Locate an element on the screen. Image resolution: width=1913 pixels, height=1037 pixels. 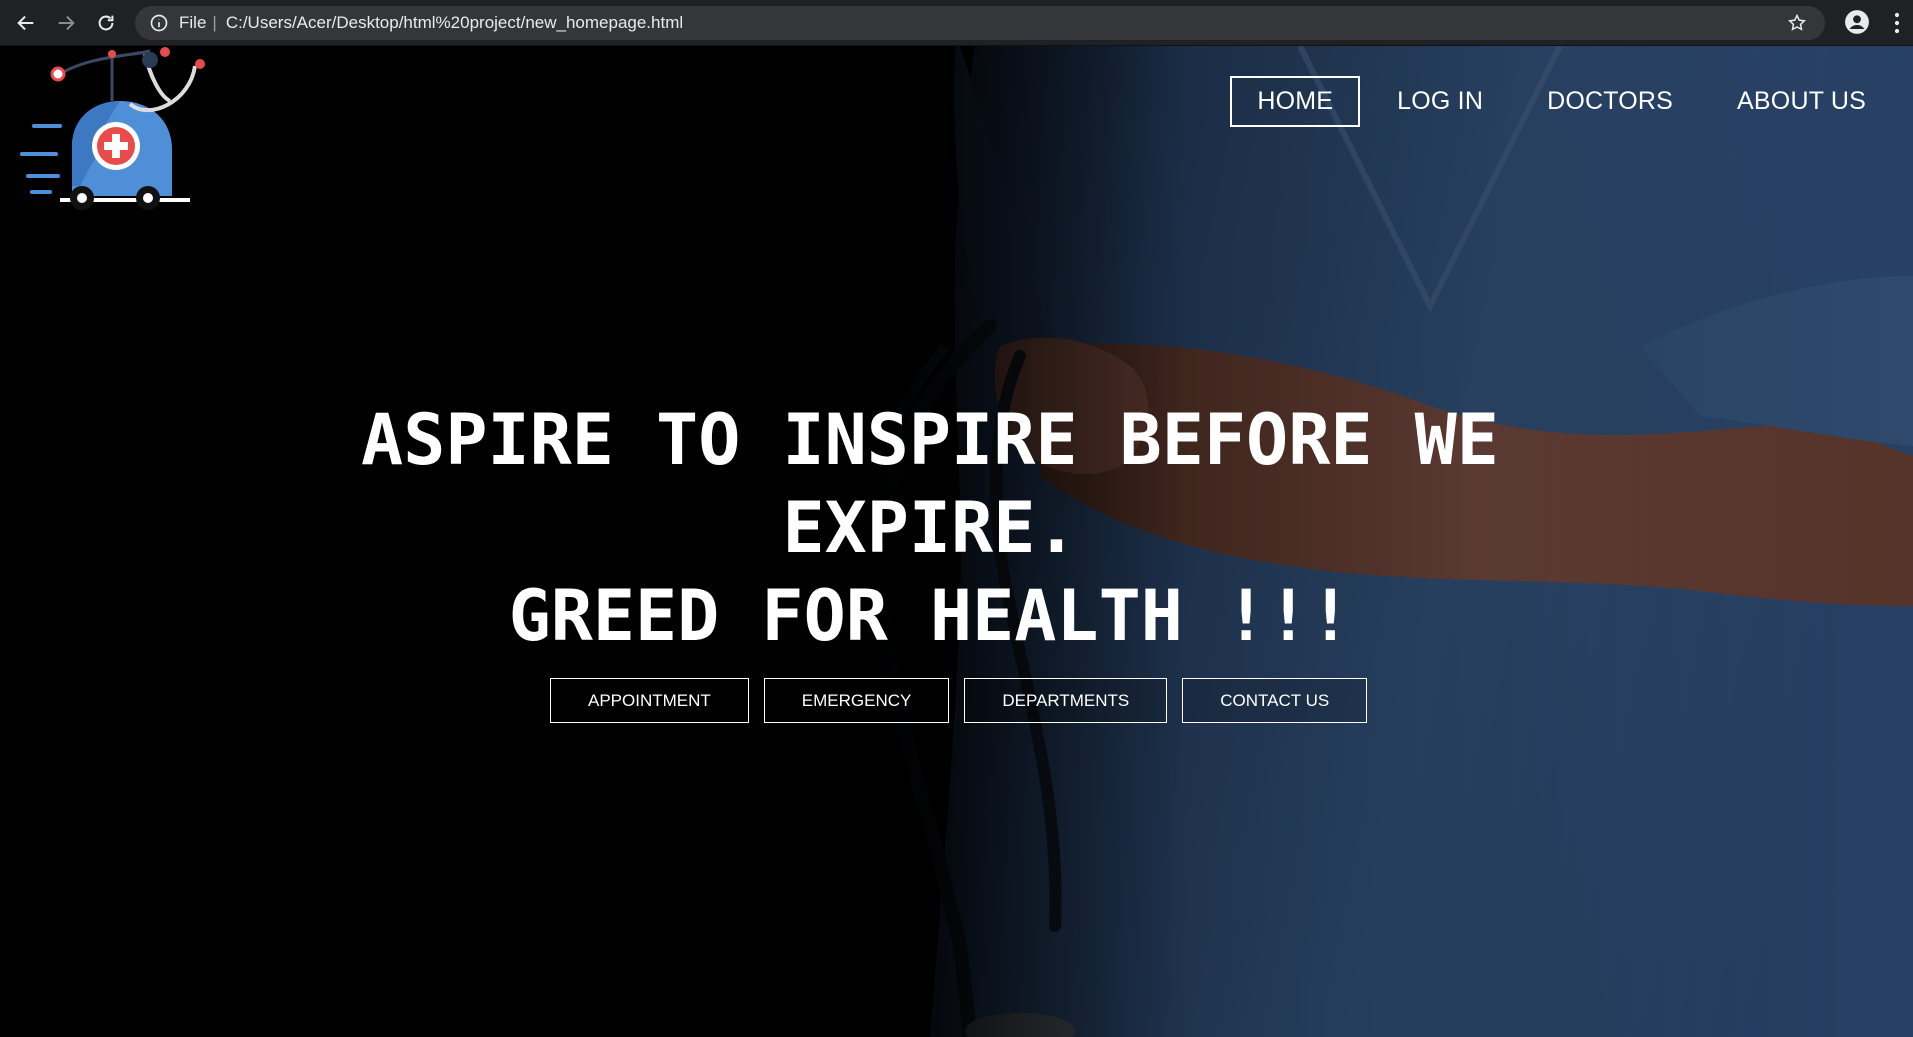
departments-button: DEPARTMENTS is located at coordinates (1066, 700).